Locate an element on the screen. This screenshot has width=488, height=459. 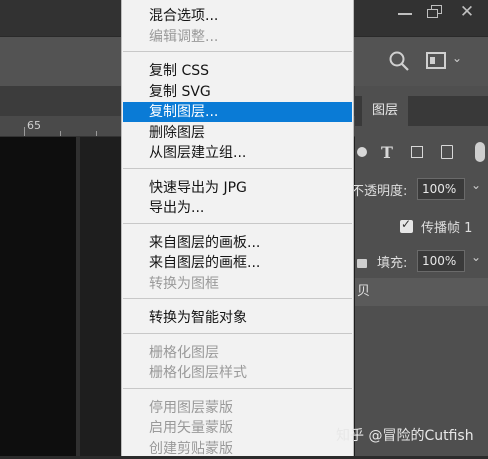
menu-item: 启用矢量蒙版 is located at coordinates (191, 428).